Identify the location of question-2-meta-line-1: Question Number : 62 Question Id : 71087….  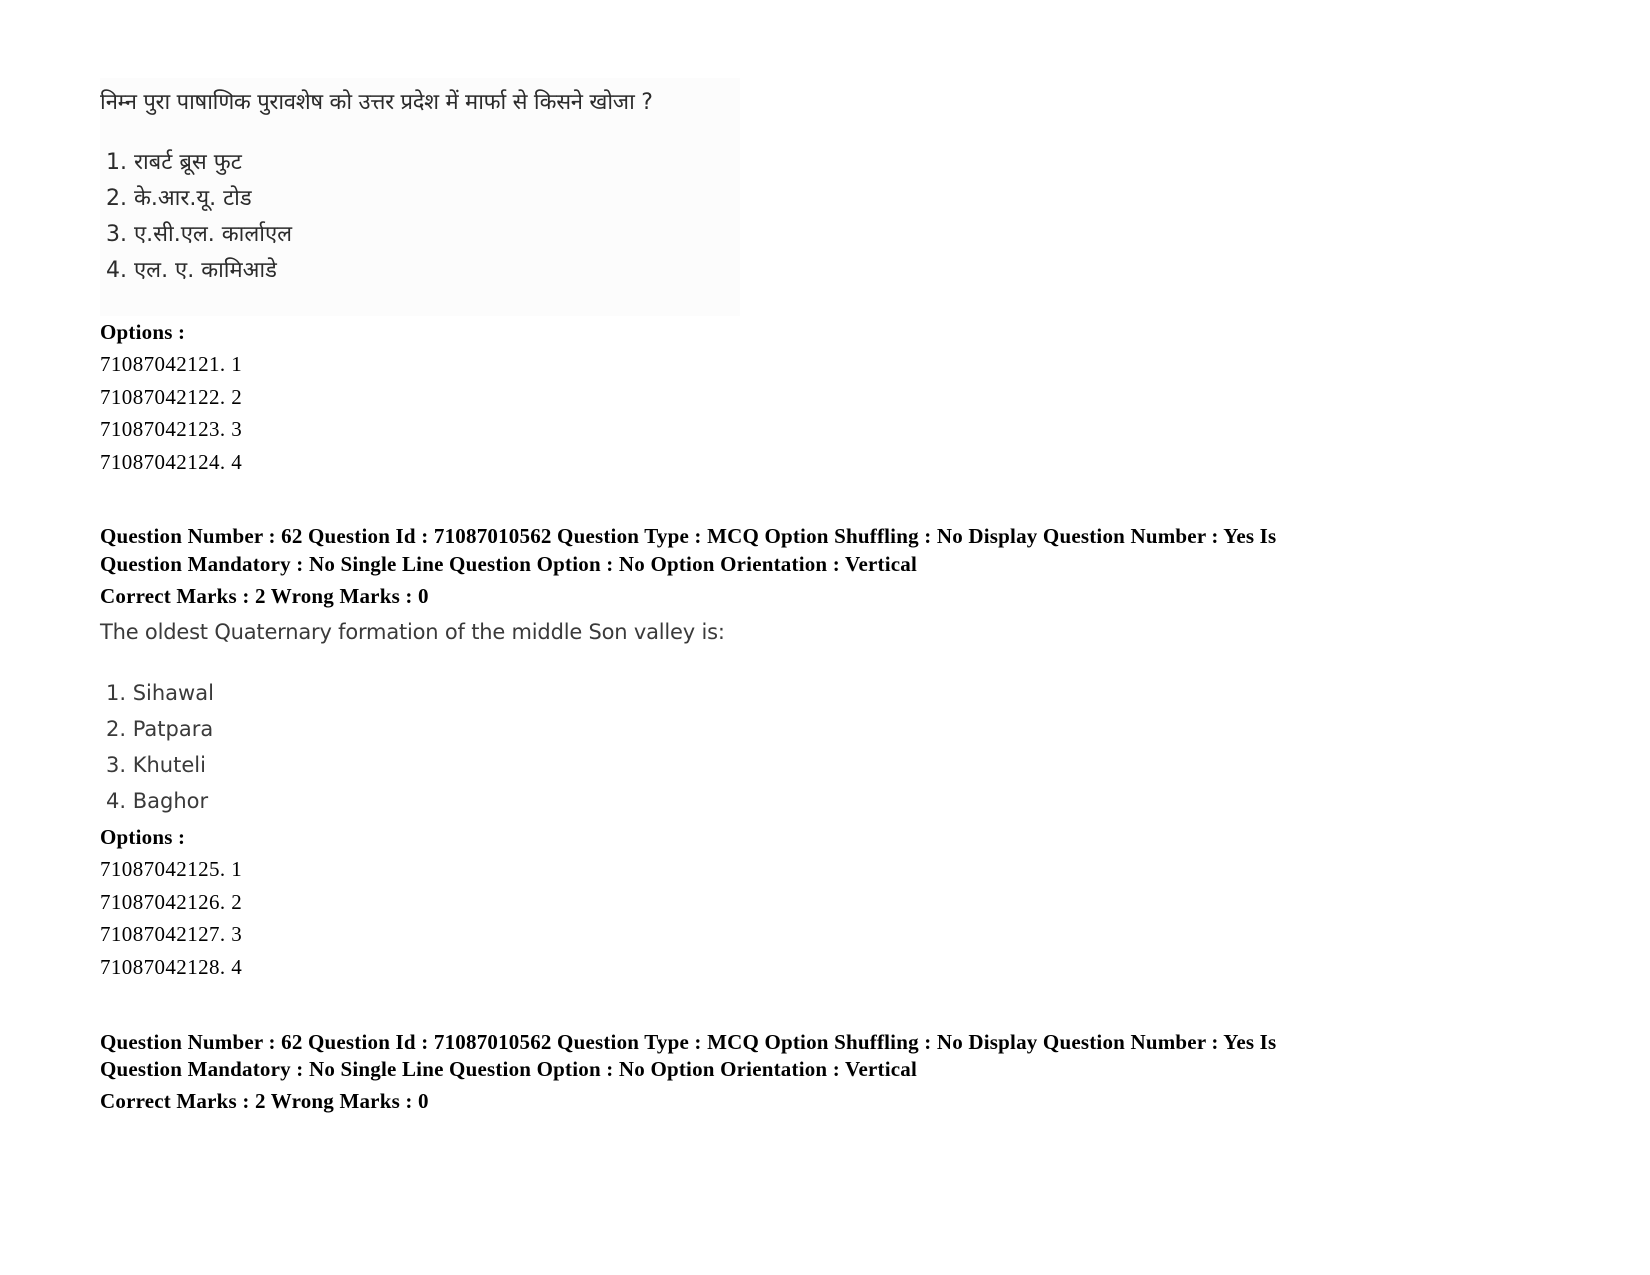
(688, 536).